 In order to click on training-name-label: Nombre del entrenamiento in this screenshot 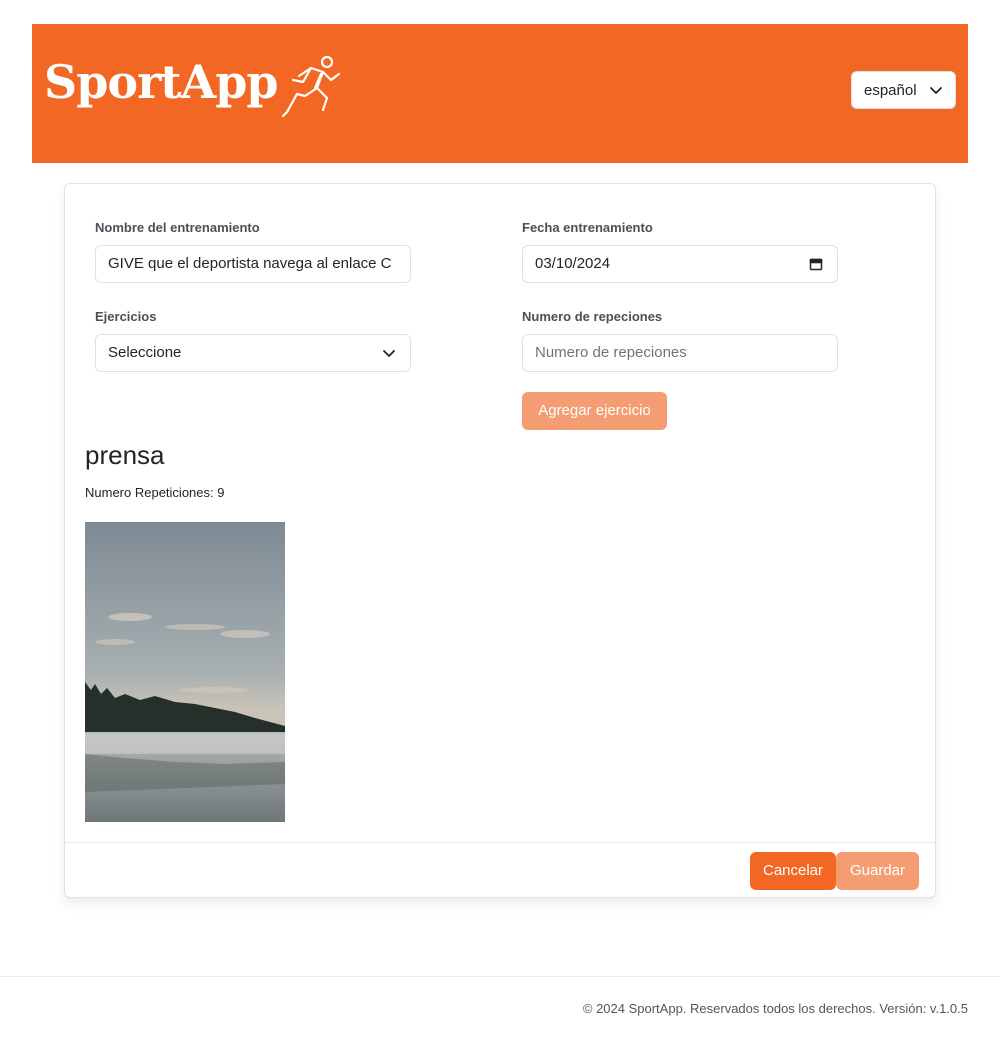, I will do `click(177, 227)`.